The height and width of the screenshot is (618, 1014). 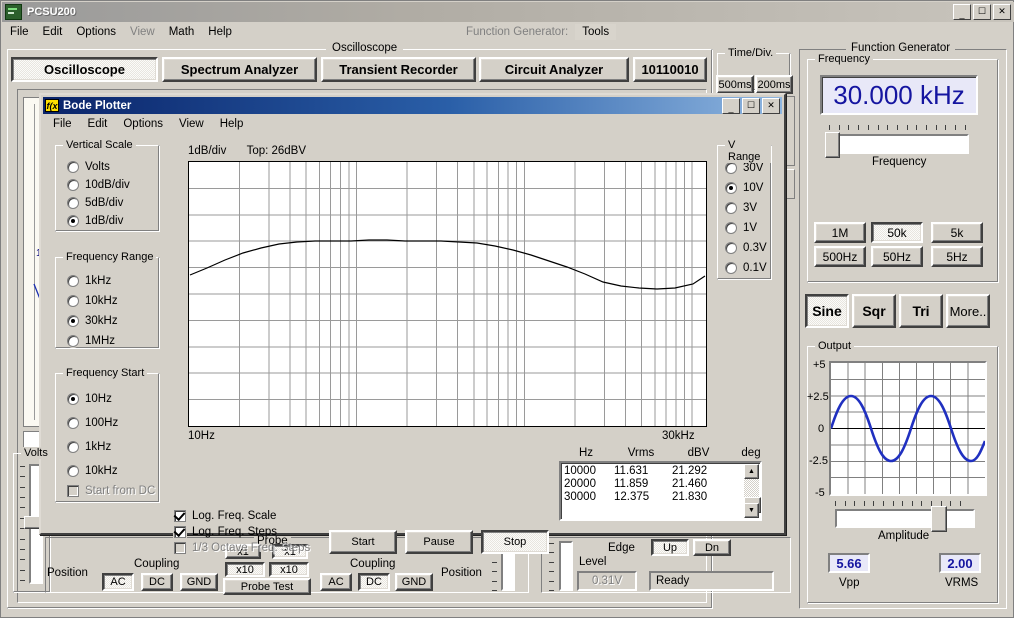 I want to click on waveform-more-button: More.., so click(x=968, y=311).